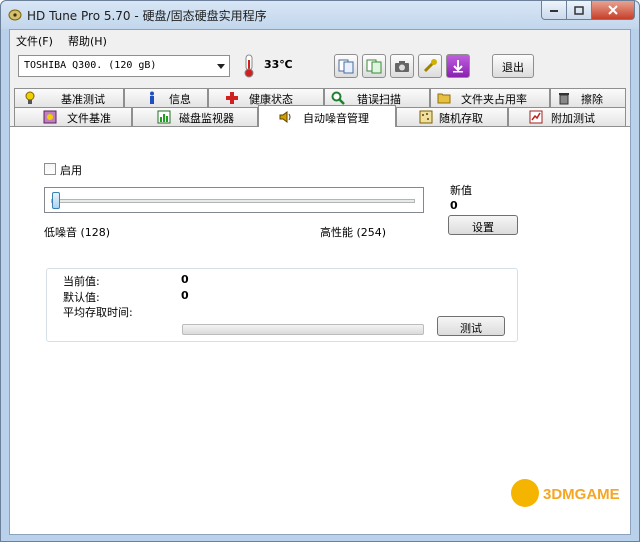 This screenshot has height=542, width=640. What do you see at coordinates (83, 99) in the screenshot?
I see `tab-benchmark-label: 基准测试` at bounding box center [83, 99].